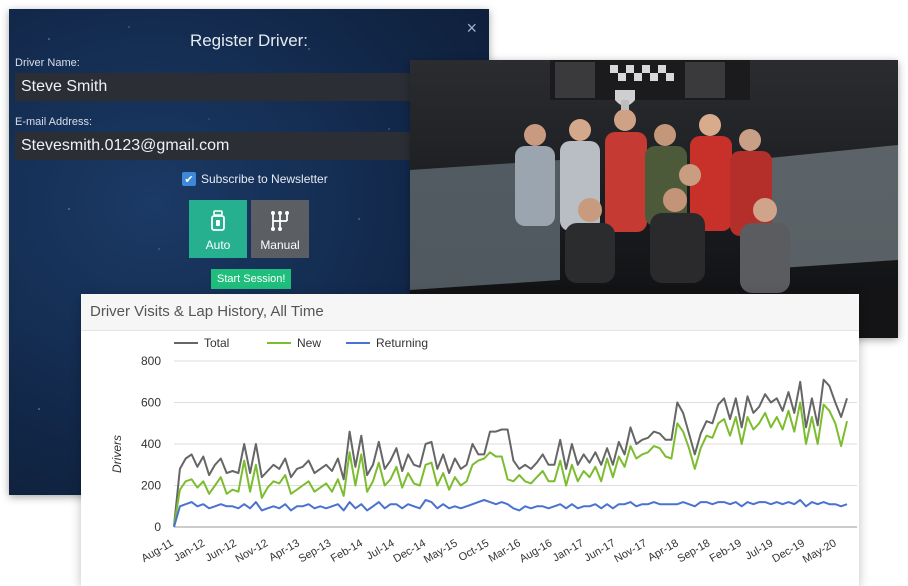 The width and height of the screenshot is (908, 586). I want to click on x-tick-label: Jun-12, so click(221, 550).